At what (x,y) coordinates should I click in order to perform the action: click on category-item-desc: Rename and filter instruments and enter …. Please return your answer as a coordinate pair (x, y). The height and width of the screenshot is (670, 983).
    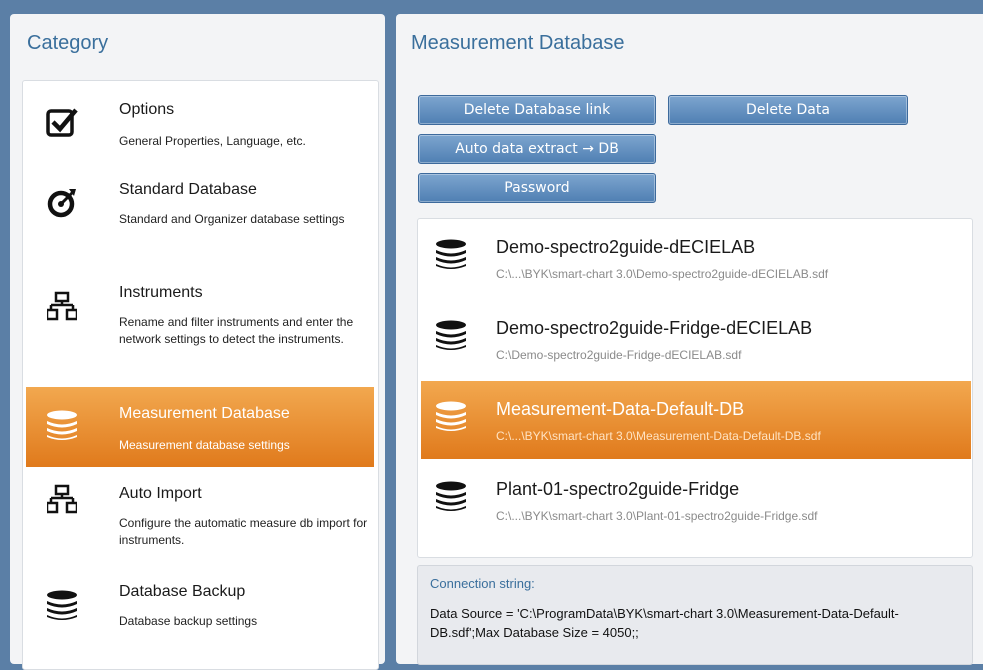
    Looking at the image, I should click on (236, 330).